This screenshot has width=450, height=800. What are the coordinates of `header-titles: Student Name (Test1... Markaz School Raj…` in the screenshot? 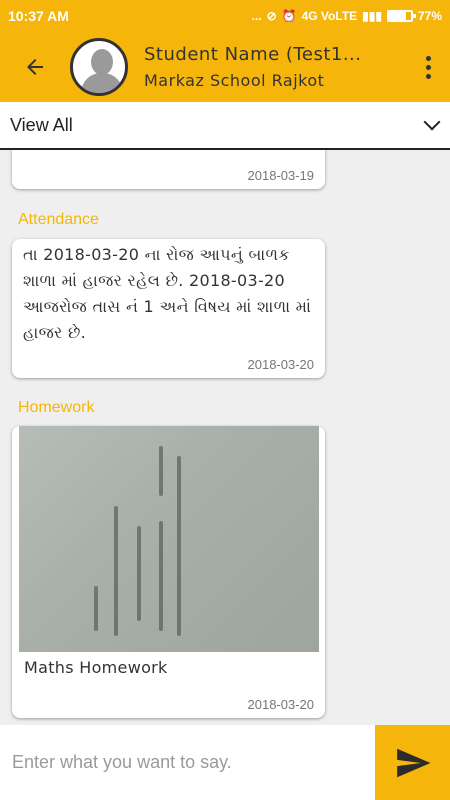 It's located at (275, 67).